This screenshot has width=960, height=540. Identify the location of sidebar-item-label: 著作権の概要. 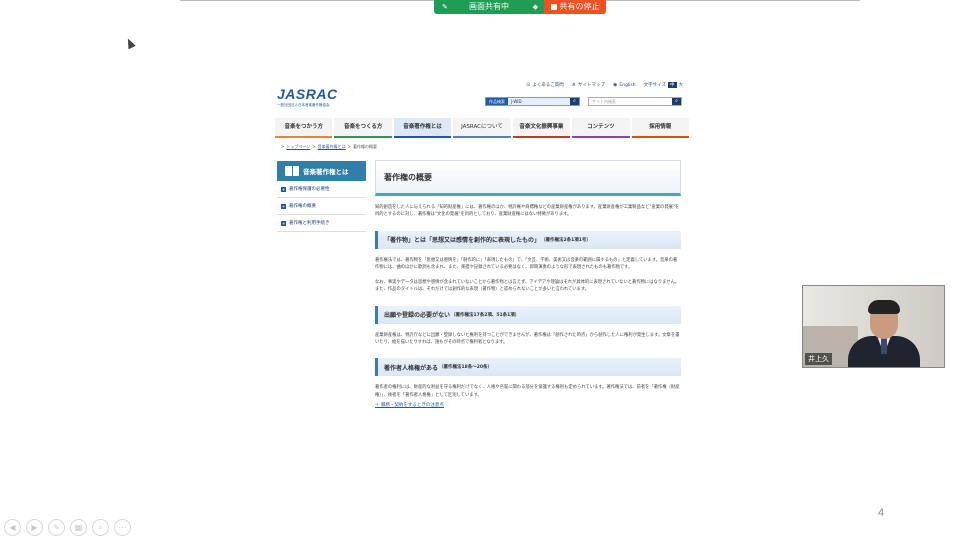
(302, 206).